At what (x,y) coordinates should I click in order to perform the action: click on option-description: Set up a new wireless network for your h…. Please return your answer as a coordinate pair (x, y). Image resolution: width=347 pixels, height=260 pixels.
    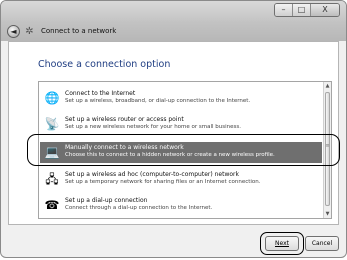
    Looking at the image, I should click on (153, 127).